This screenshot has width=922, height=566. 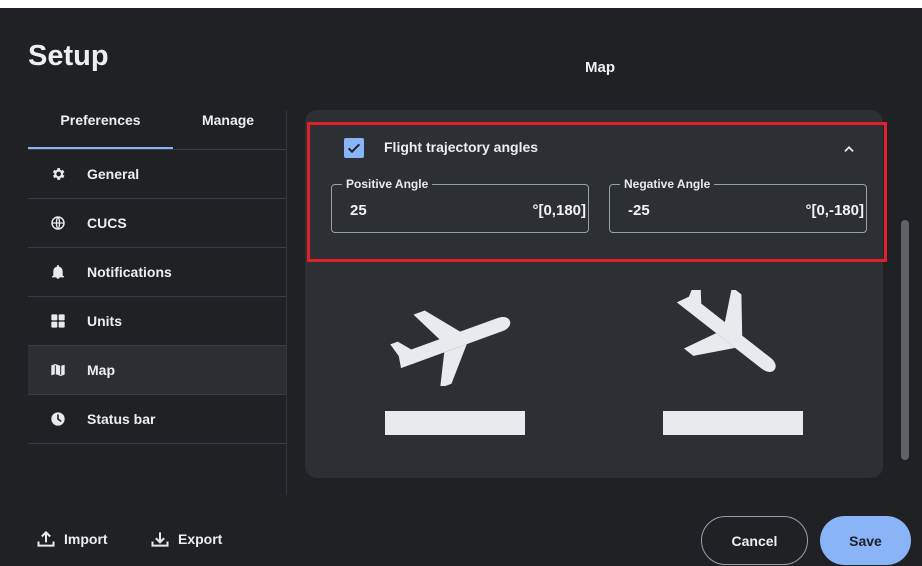 I want to click on import-label: Import, so click(x=86, y=539).